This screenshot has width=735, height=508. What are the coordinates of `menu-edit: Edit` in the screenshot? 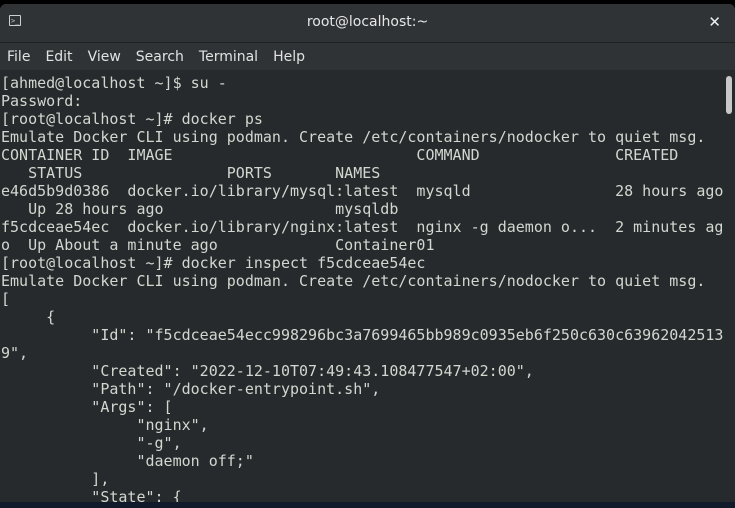 It's located at (58, 57).